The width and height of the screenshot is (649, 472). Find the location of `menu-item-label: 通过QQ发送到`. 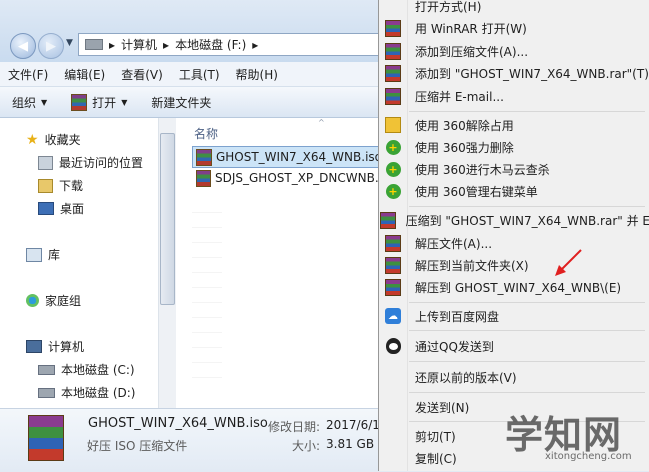

menu-item-label: 通过QQ发送到 is located at coordinates (454, 346).